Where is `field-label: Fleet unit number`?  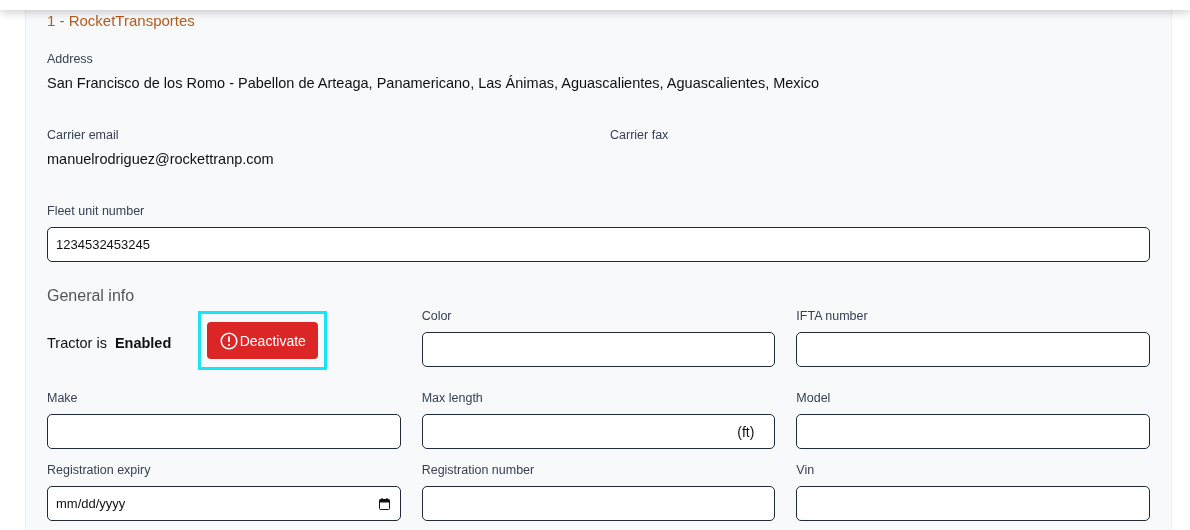 field-label: Fleet unit number is located at coordinates (96, 211).